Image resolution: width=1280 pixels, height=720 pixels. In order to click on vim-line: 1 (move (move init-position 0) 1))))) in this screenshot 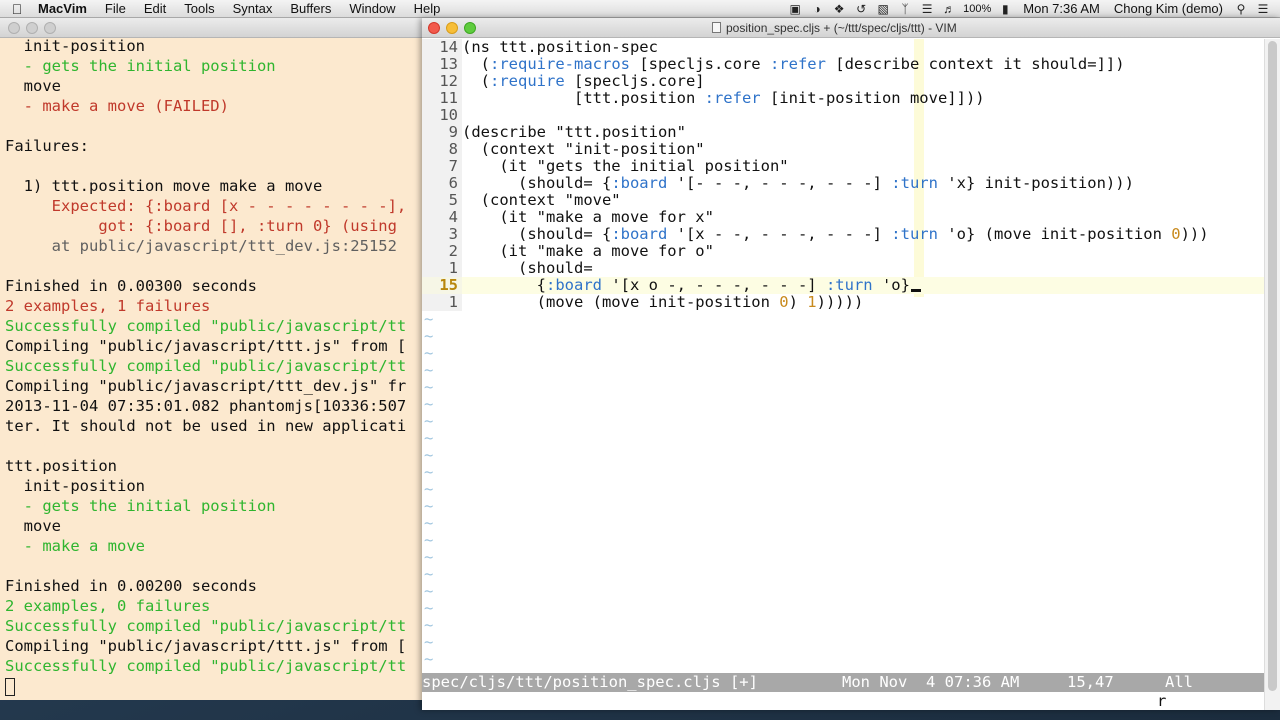, I will do `click(851, 302)`.